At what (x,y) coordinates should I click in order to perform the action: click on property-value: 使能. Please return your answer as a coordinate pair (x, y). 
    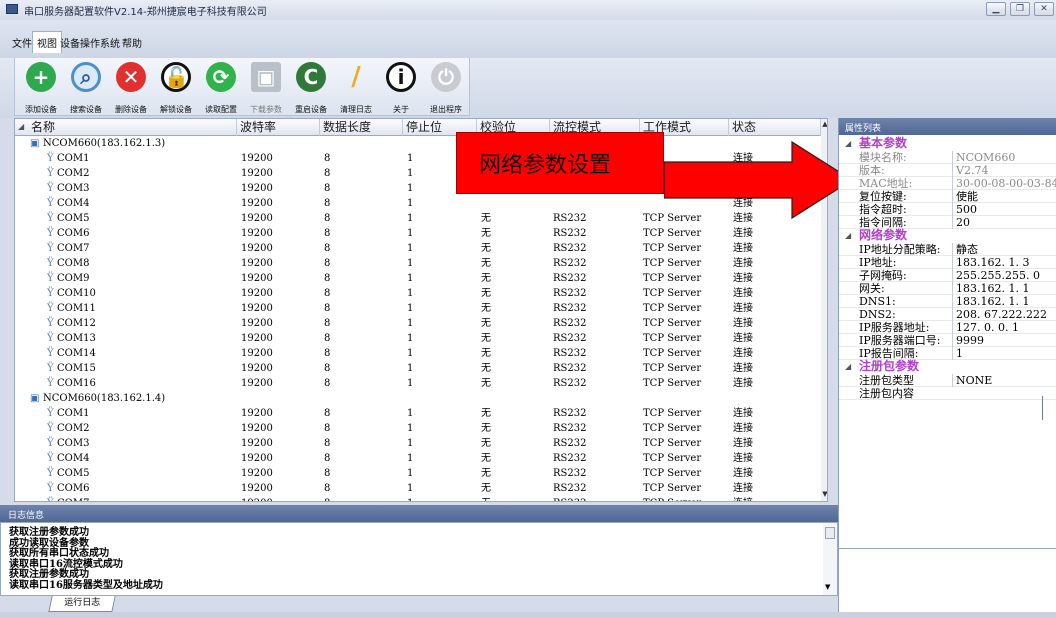
    Looking at the image, I should click on (1004, 196).